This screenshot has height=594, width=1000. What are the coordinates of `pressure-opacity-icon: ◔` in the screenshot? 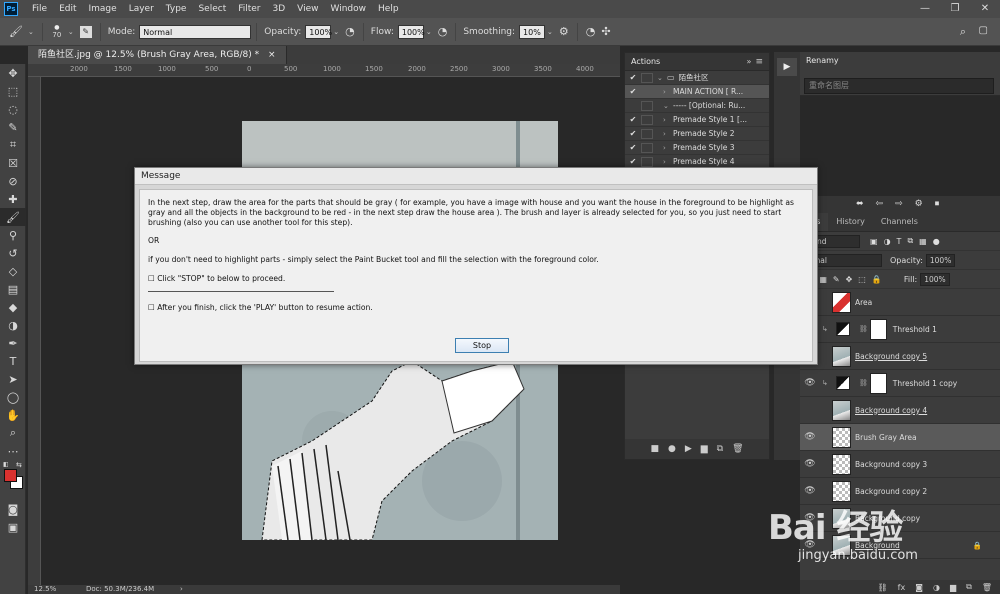 It's located at (350, 31).